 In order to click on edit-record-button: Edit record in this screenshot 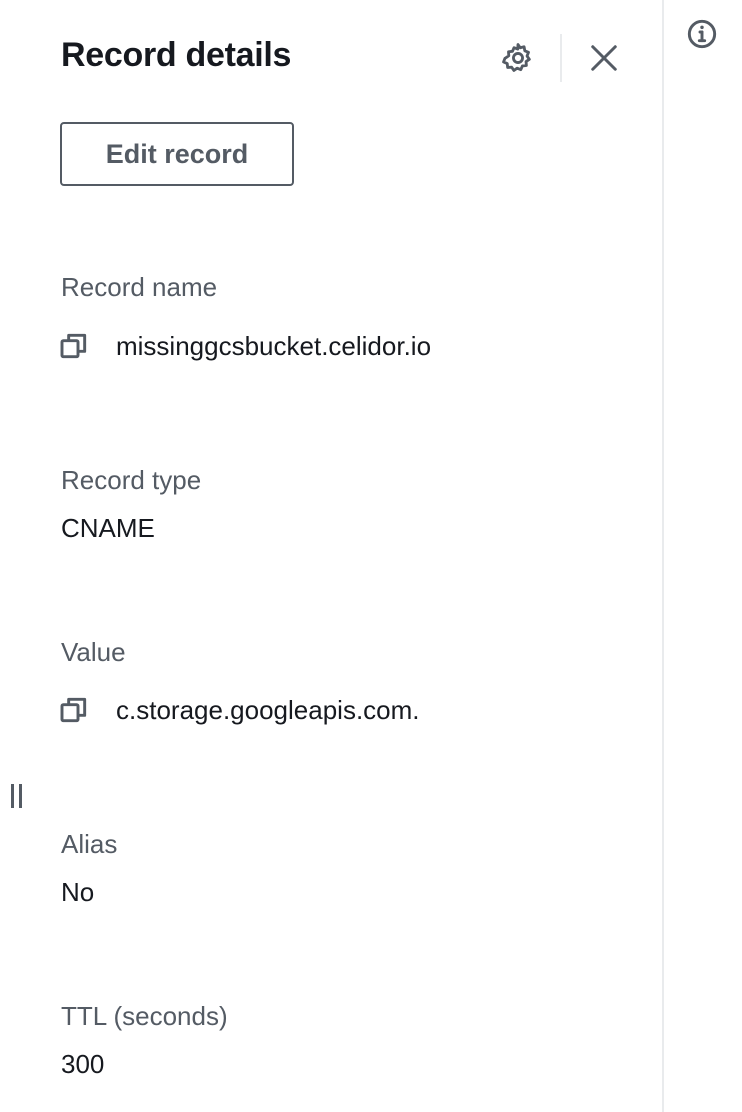, I will do `click(177, 154)`.